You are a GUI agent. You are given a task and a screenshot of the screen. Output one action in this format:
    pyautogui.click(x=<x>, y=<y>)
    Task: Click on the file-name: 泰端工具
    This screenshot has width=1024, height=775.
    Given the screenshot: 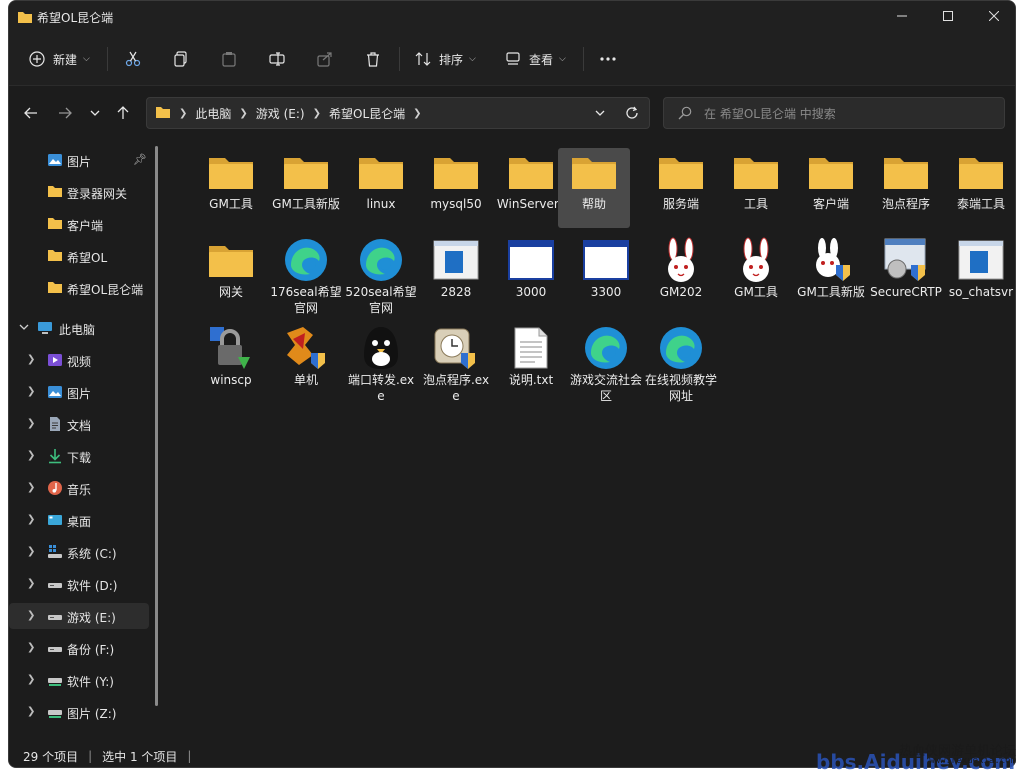 What is the action you would take?
    pyautogui.click(x=980, y=204)
    